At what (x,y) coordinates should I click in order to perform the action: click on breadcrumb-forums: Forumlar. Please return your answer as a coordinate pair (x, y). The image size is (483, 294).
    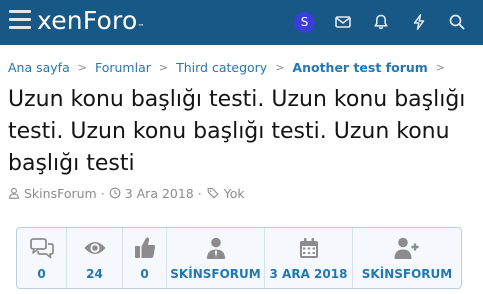
    Looking at the image, I should click on (123, 67).